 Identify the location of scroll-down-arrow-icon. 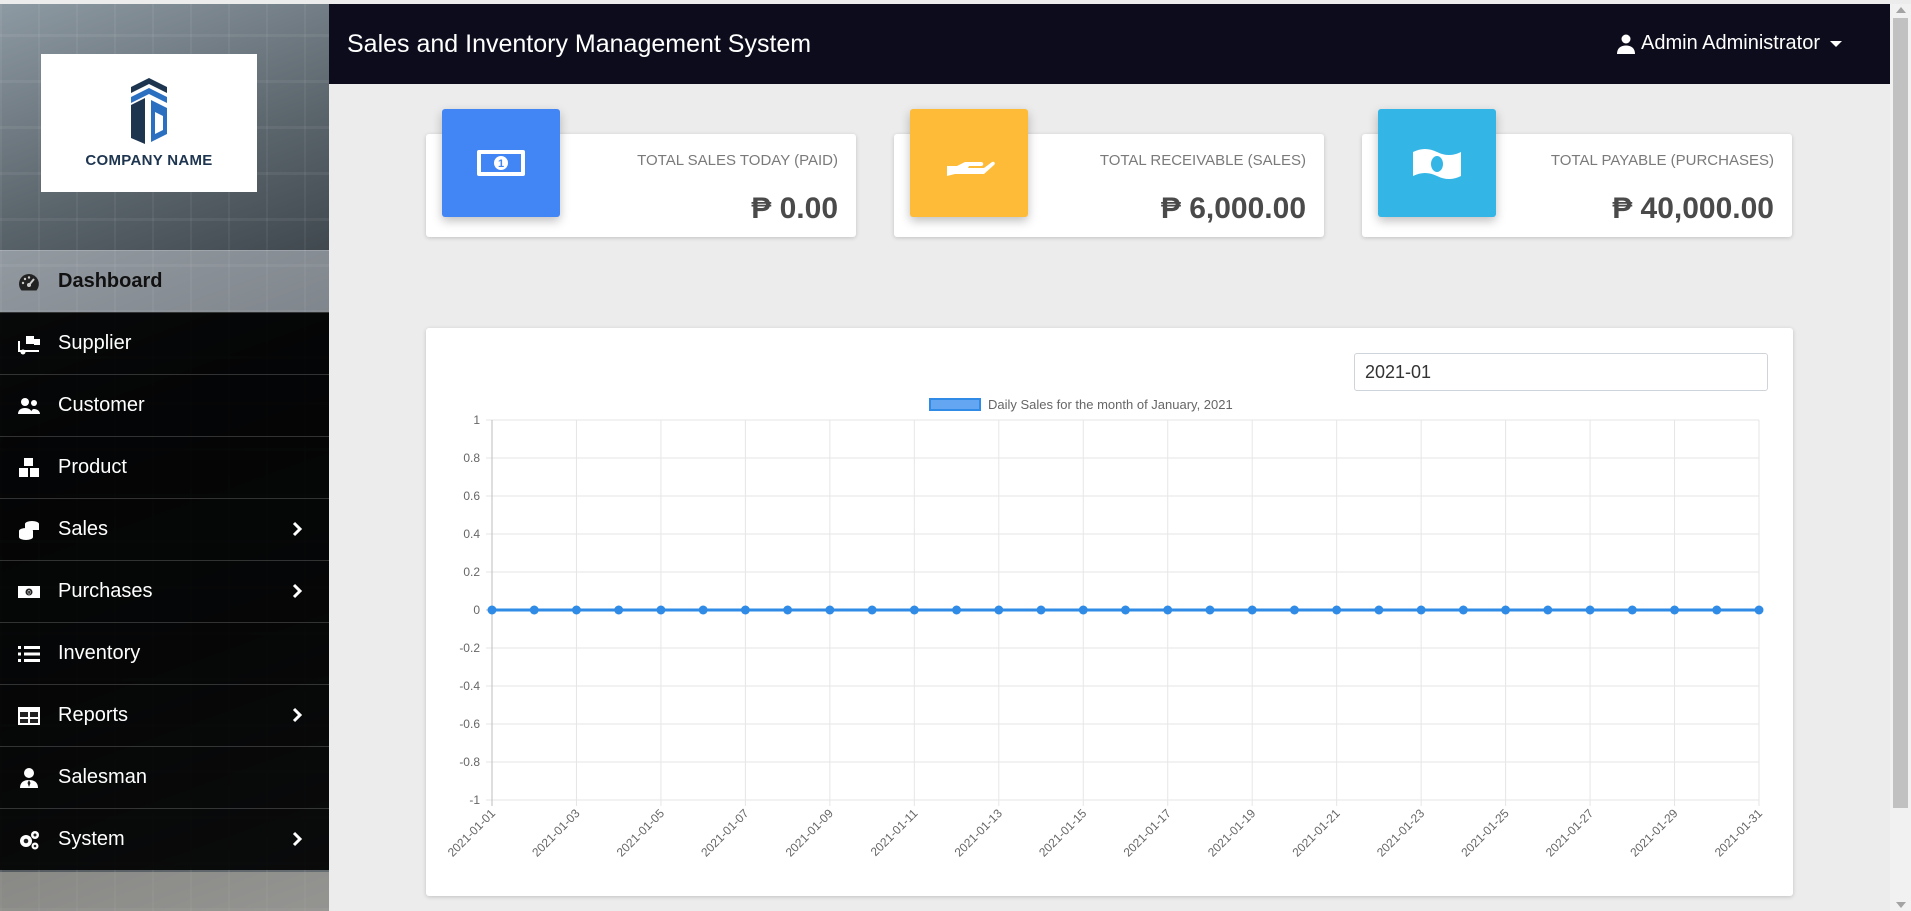
(1901, 905).